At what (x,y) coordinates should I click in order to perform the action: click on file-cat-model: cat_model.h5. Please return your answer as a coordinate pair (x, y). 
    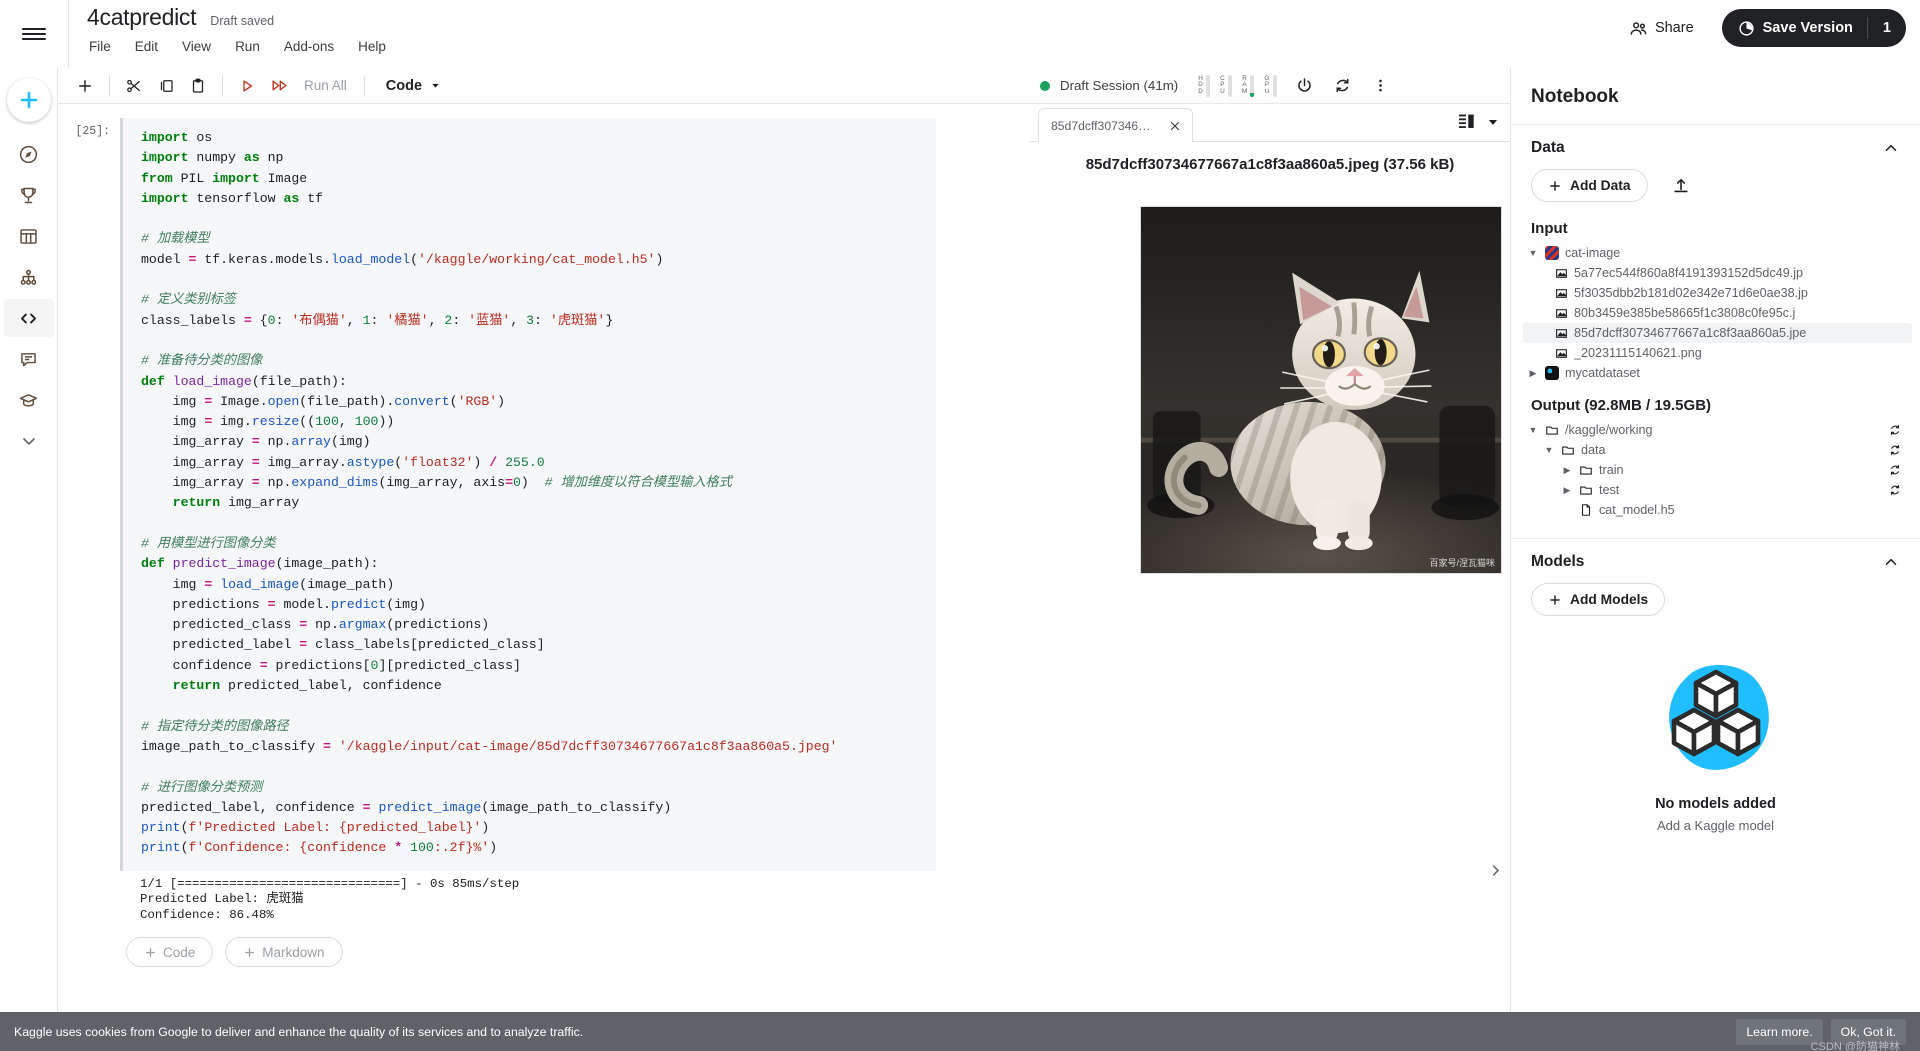
    Looking at the image, I should click on (1717, 510).